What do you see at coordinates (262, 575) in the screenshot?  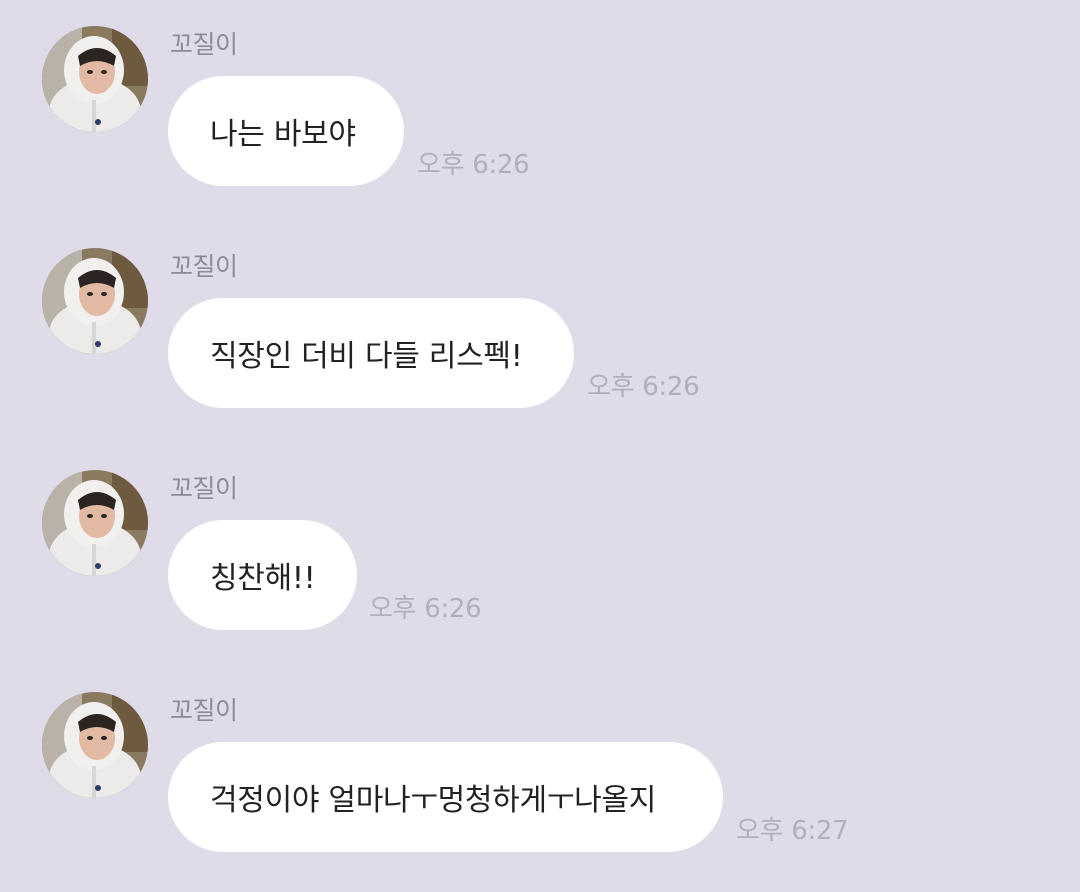 I see `message-bubble: 칭찬해!!` at bounding box center [262, 575].